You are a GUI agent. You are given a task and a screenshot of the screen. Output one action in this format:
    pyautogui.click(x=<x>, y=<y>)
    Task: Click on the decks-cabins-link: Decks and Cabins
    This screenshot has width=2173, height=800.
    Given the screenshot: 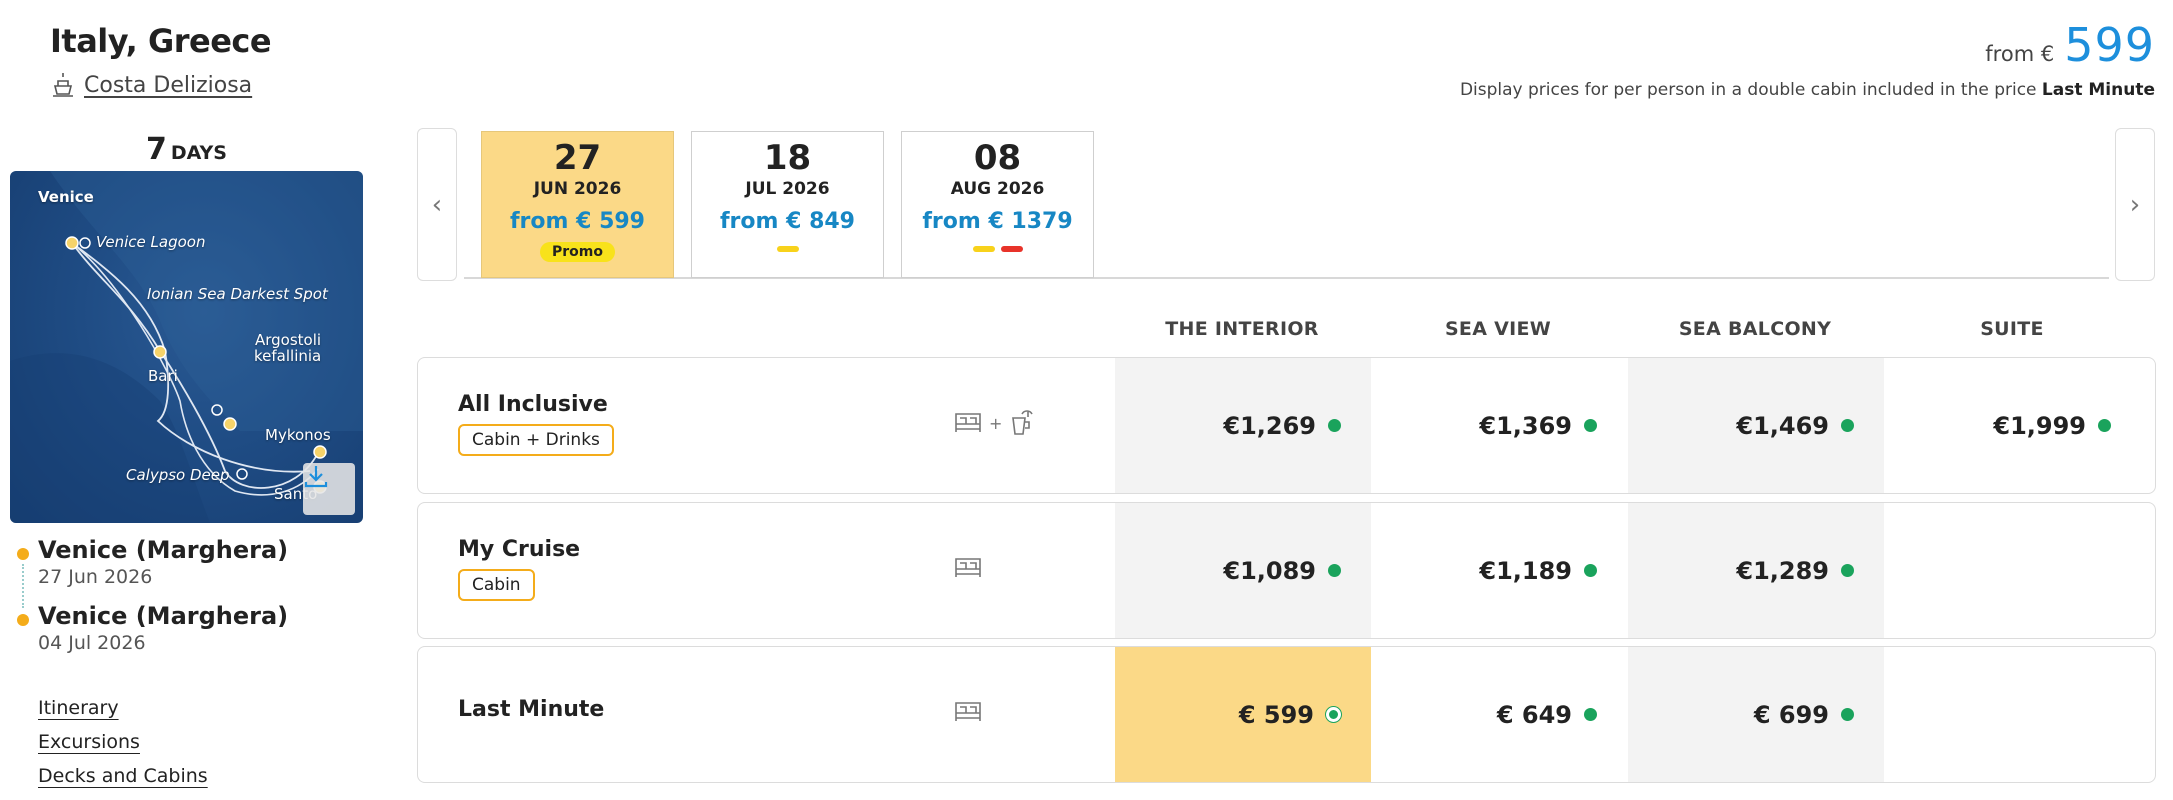 What is the action you would take?
    pyautogui.click(x=123, y=776)
    